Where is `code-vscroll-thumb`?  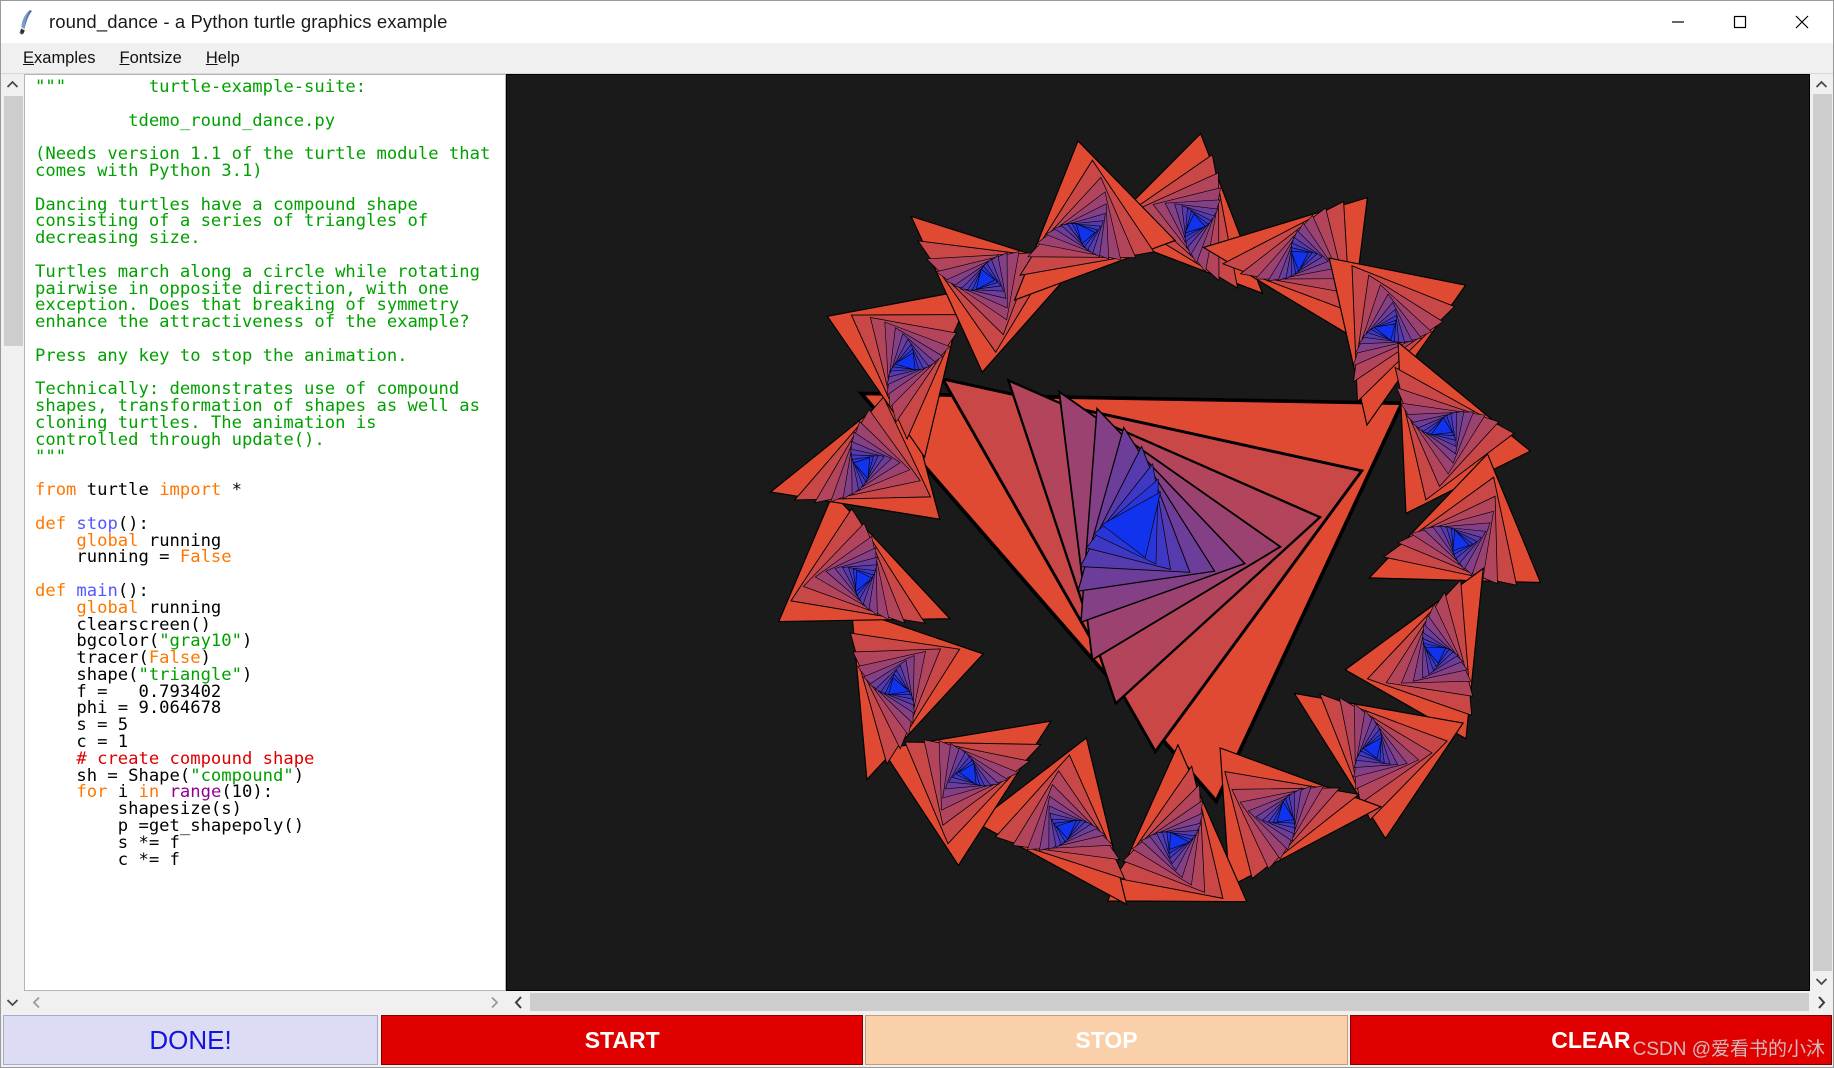 code-vscroll-thumb is located at coordinates (13, 221).